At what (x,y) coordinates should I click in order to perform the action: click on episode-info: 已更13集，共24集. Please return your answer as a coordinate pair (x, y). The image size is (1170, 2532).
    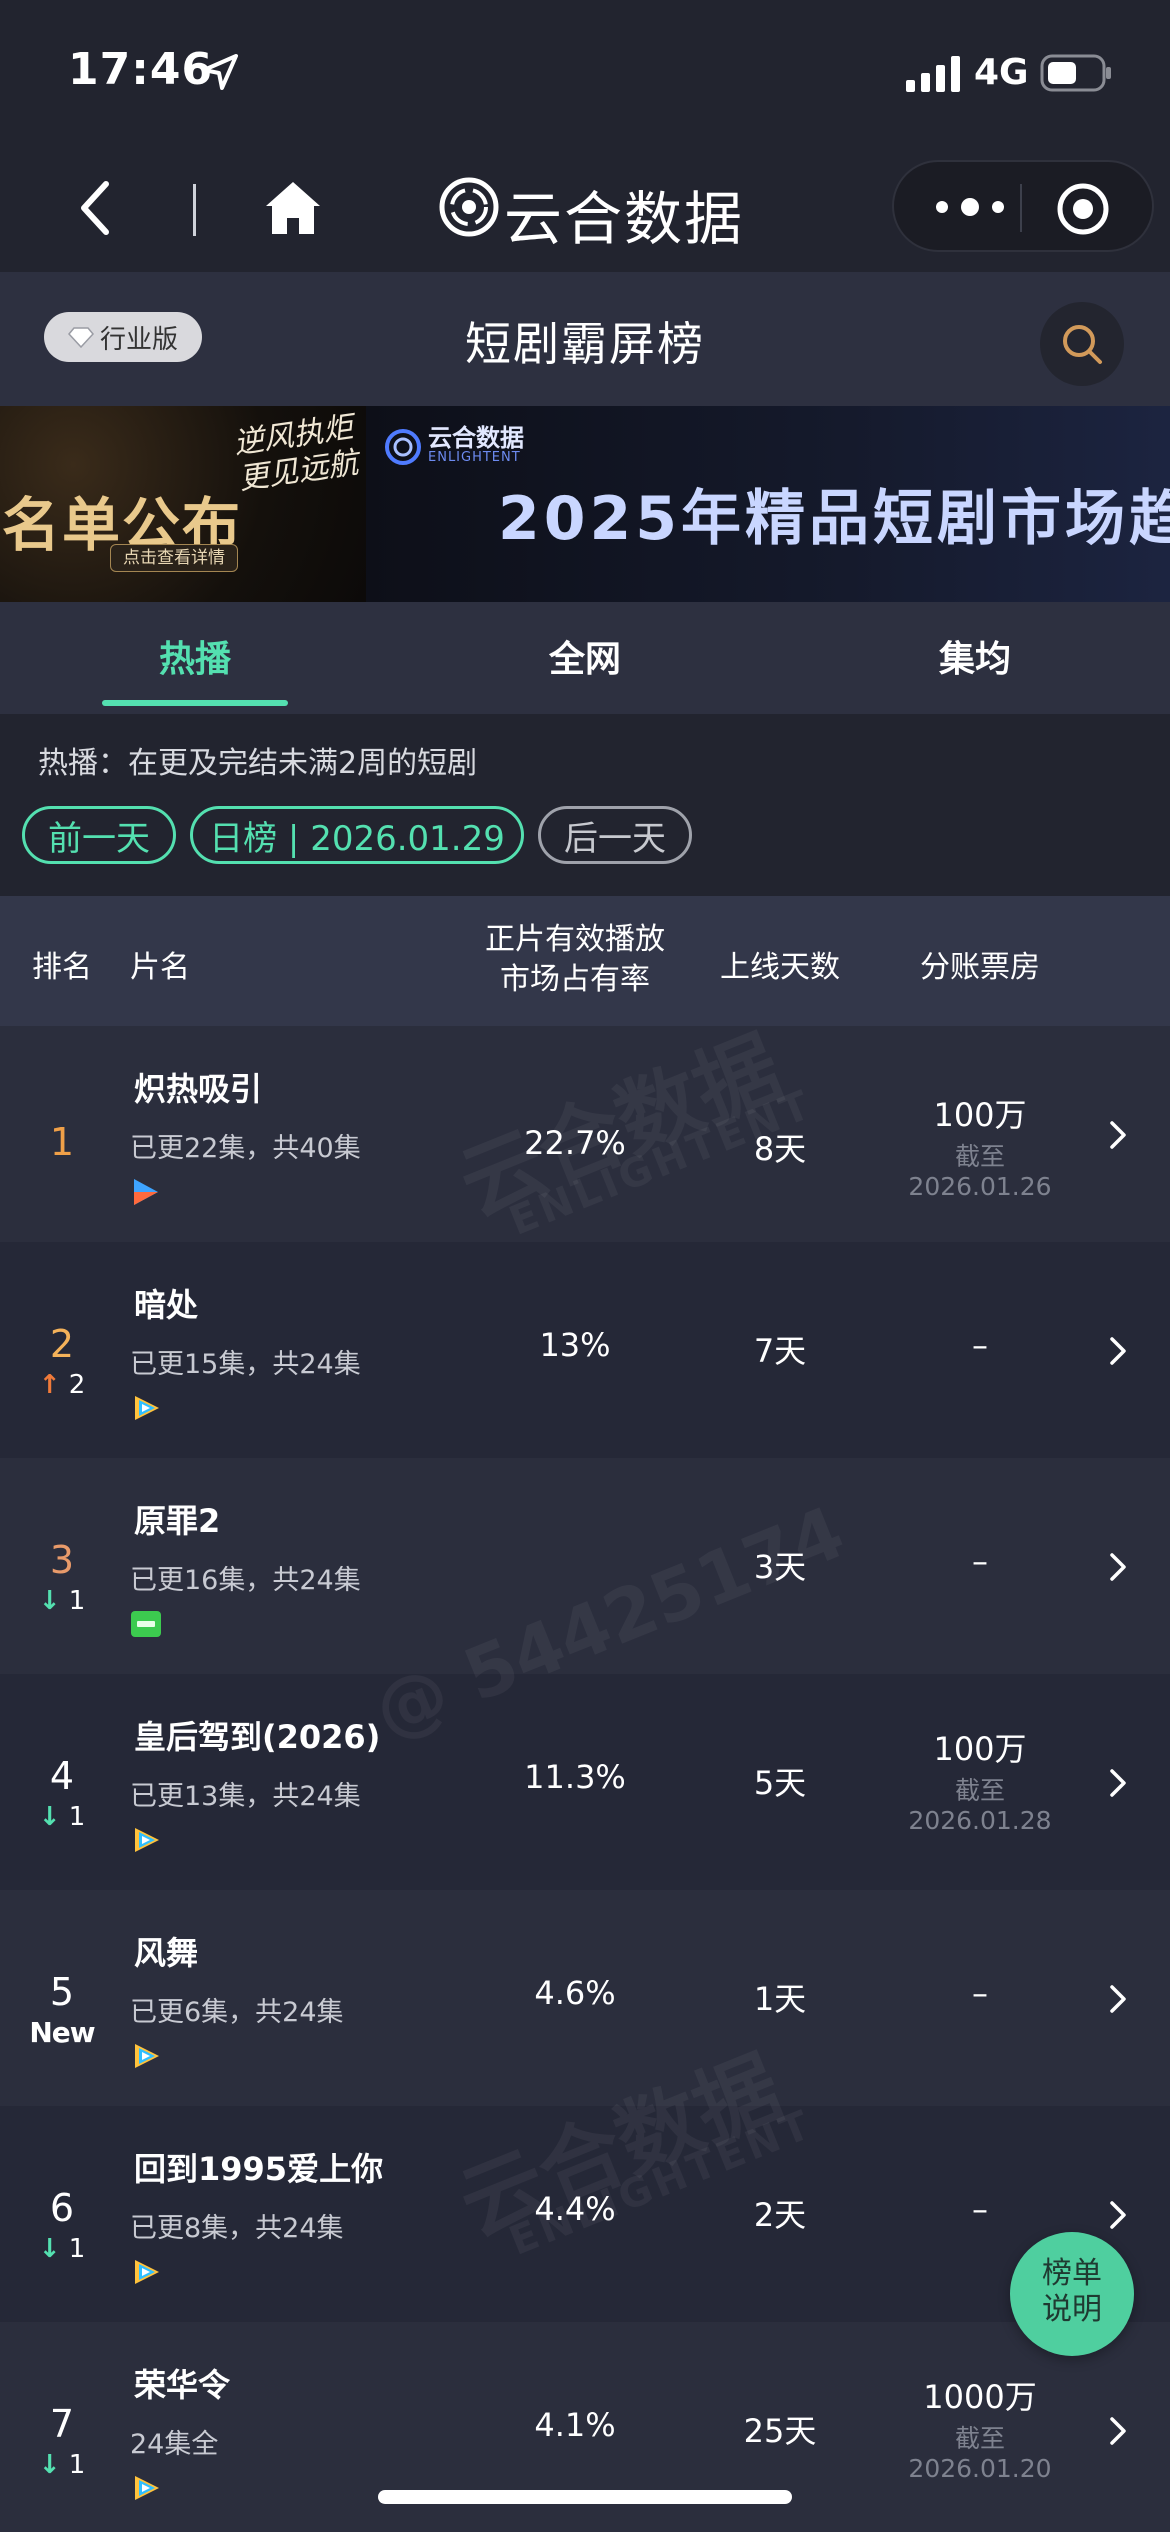
    Looking at the image, I should click on (245, 1796).